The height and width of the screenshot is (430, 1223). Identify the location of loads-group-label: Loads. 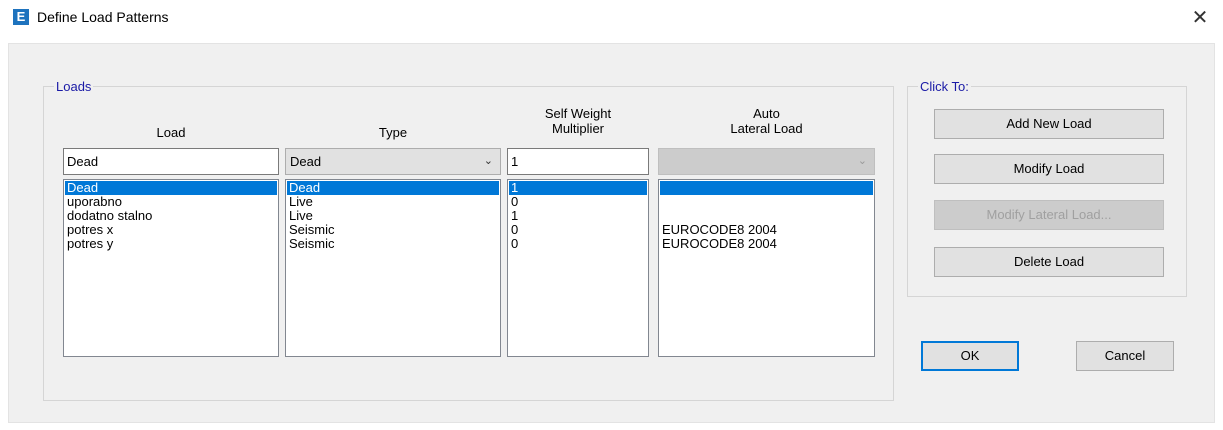
(74, 86).